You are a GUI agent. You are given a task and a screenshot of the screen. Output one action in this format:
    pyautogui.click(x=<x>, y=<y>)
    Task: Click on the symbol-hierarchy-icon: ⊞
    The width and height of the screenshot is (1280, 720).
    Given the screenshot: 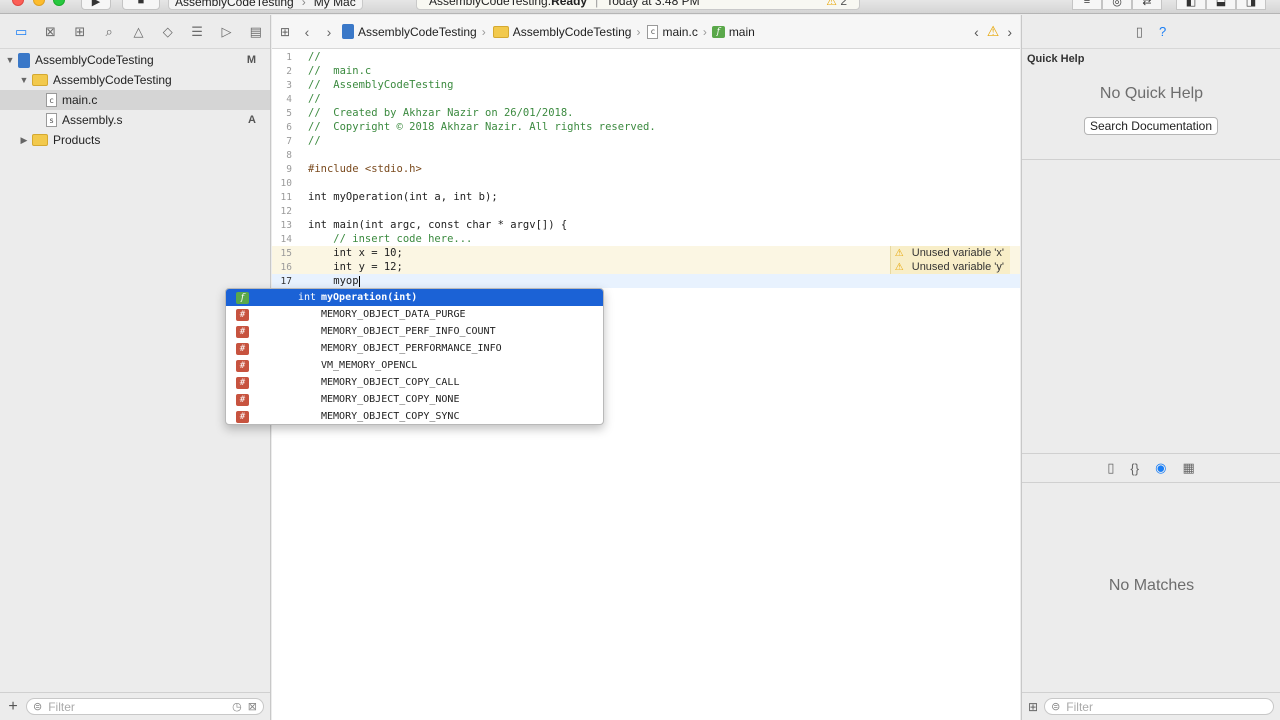 What is the action you would take?
    pyautogui.click(x=80, y=32)
    